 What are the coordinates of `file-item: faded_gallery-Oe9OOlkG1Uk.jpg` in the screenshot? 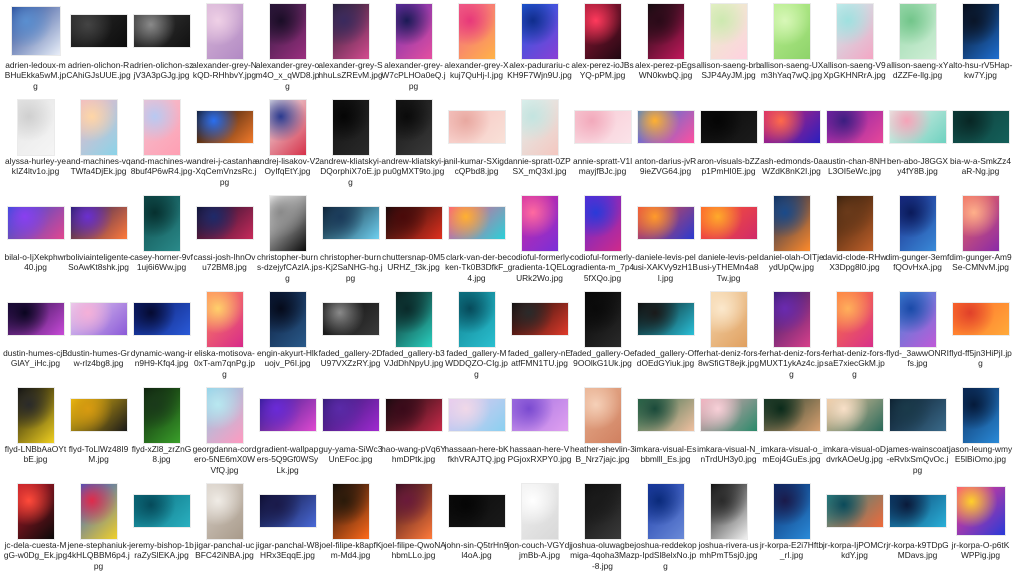 It's located at (602, 338).